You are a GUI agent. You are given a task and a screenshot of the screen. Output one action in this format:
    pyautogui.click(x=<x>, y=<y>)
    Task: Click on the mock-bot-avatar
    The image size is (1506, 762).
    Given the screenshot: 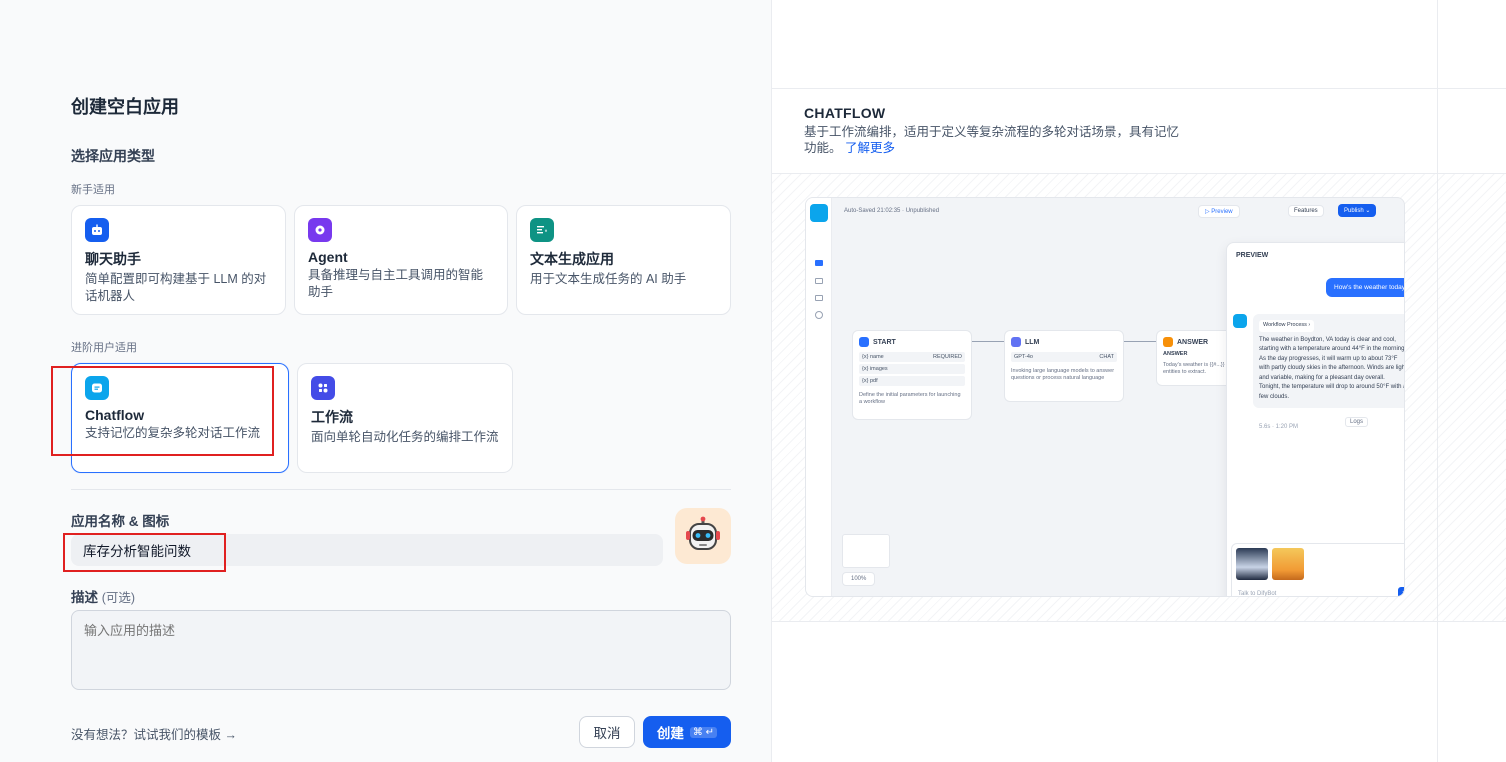 What is the action you would take?
    pyautogui.click(x=1240, y=321)
    